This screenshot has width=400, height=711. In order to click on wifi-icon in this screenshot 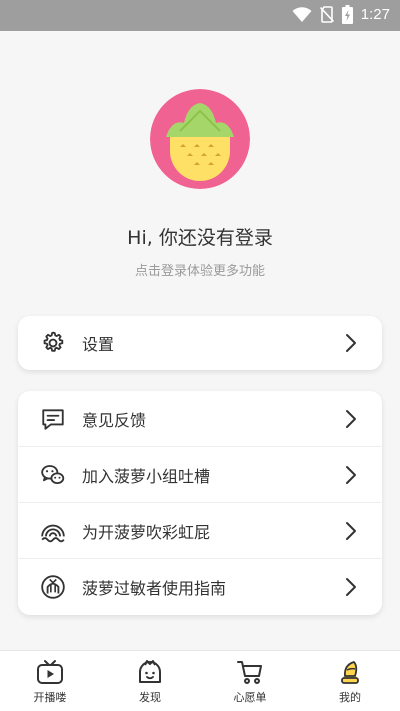, I will do `click(302, 14)`.